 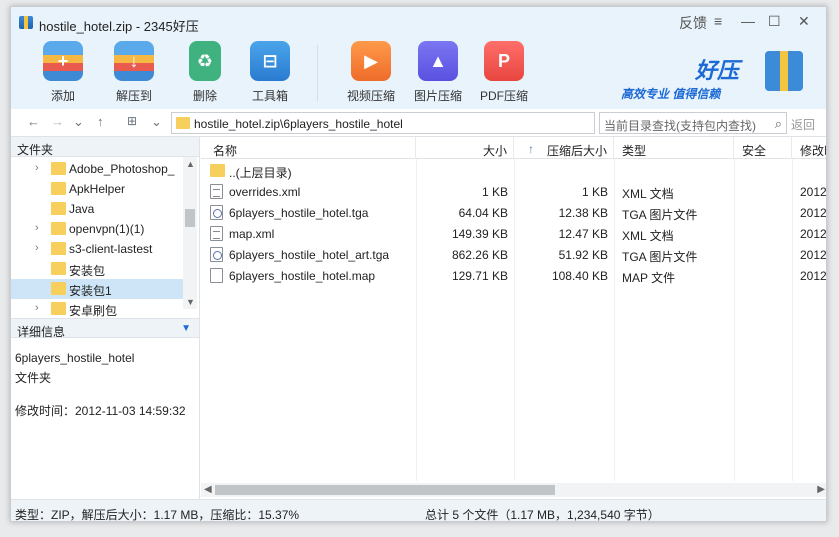 What do you see at coordinates (216, 275) in the screenshot?
I see `file-icon` at bounding box center [216, 275].